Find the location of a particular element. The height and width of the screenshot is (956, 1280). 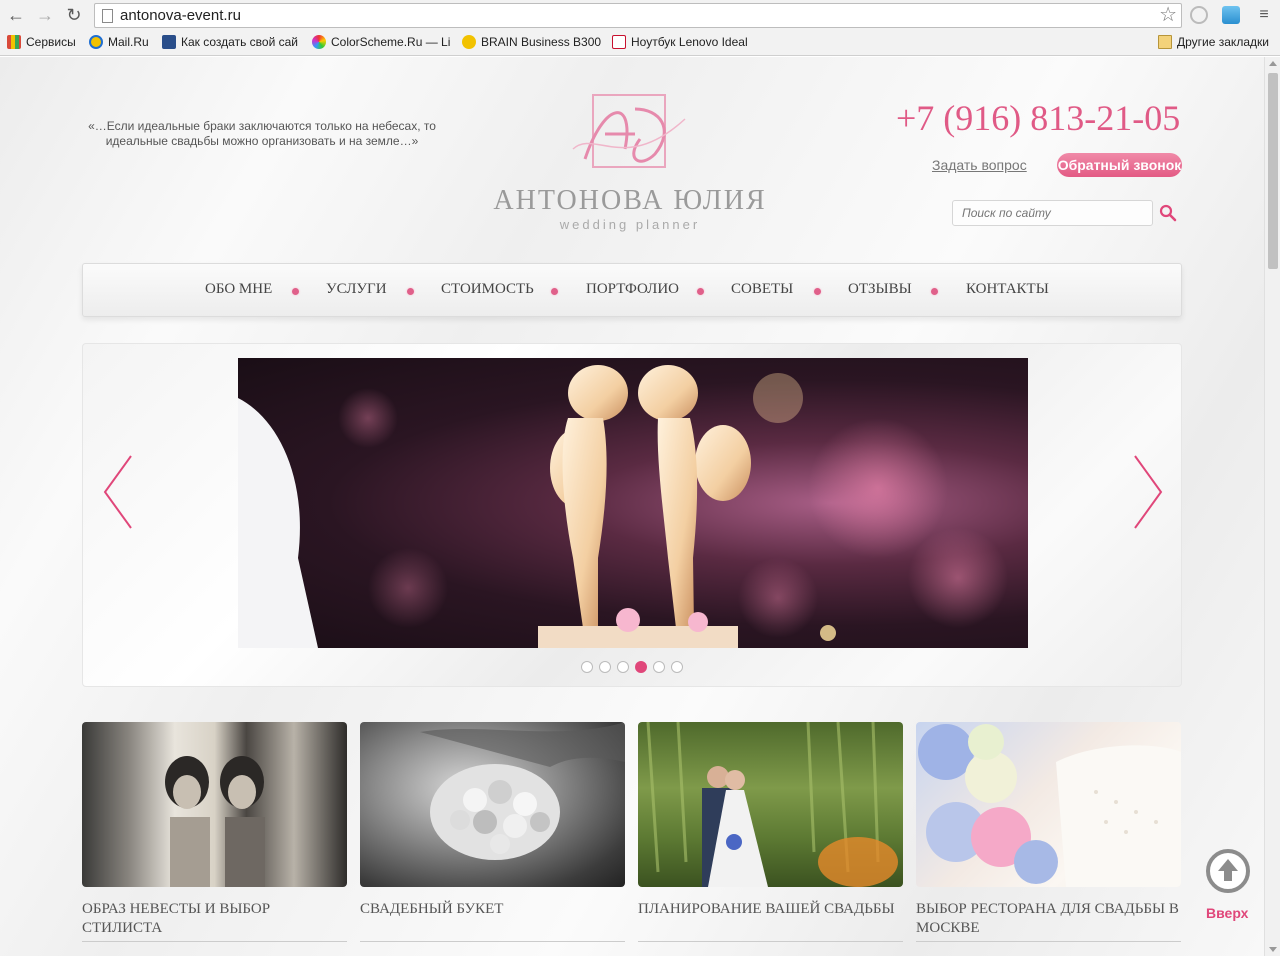

extension-icon is located at coordinates (1231, 15).